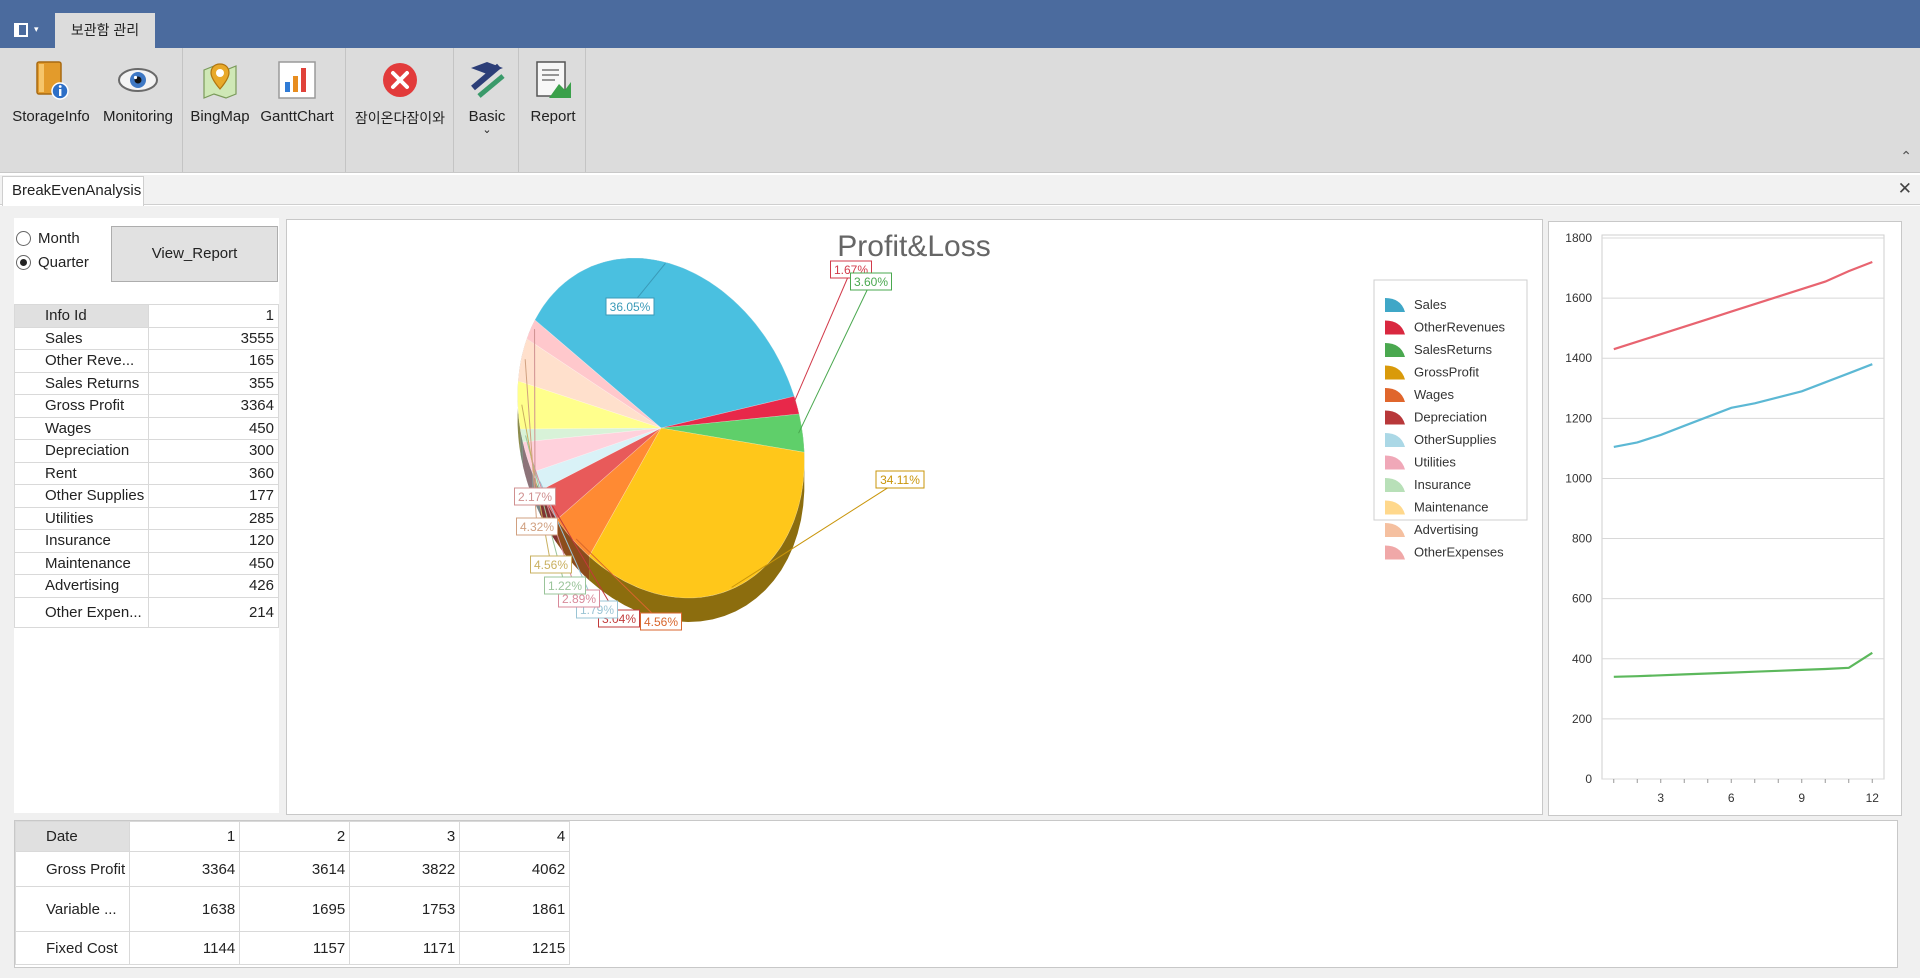 Image resolution: width=1920 pixels, height=978 pixels. Describe the element at coordinates (487, 80) in the screenshot. I see `basic-icon` at that location.